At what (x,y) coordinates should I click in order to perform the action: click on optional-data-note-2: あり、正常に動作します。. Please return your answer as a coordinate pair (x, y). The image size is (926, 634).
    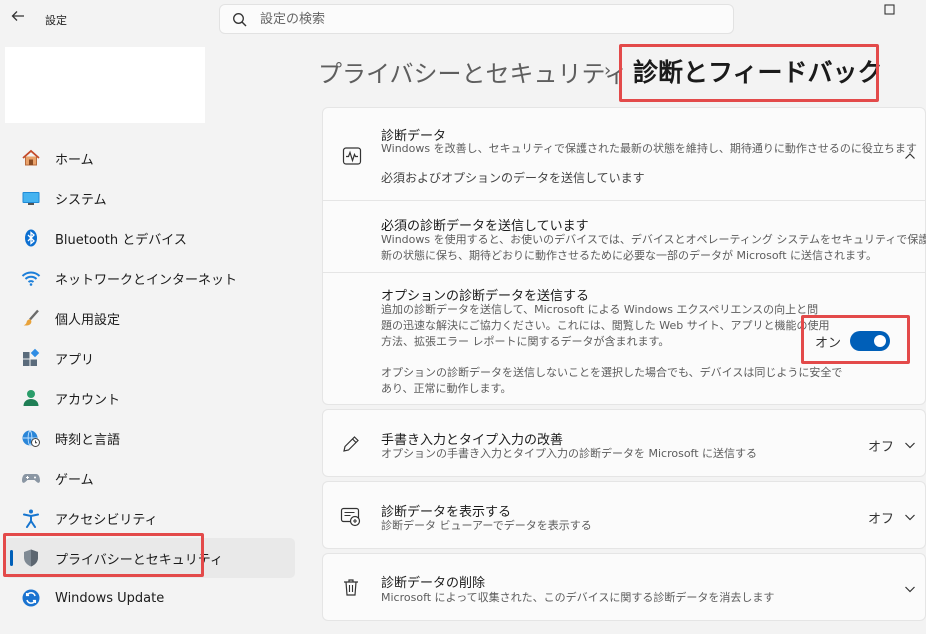
    Looking at the image, I should click on (446, 388).